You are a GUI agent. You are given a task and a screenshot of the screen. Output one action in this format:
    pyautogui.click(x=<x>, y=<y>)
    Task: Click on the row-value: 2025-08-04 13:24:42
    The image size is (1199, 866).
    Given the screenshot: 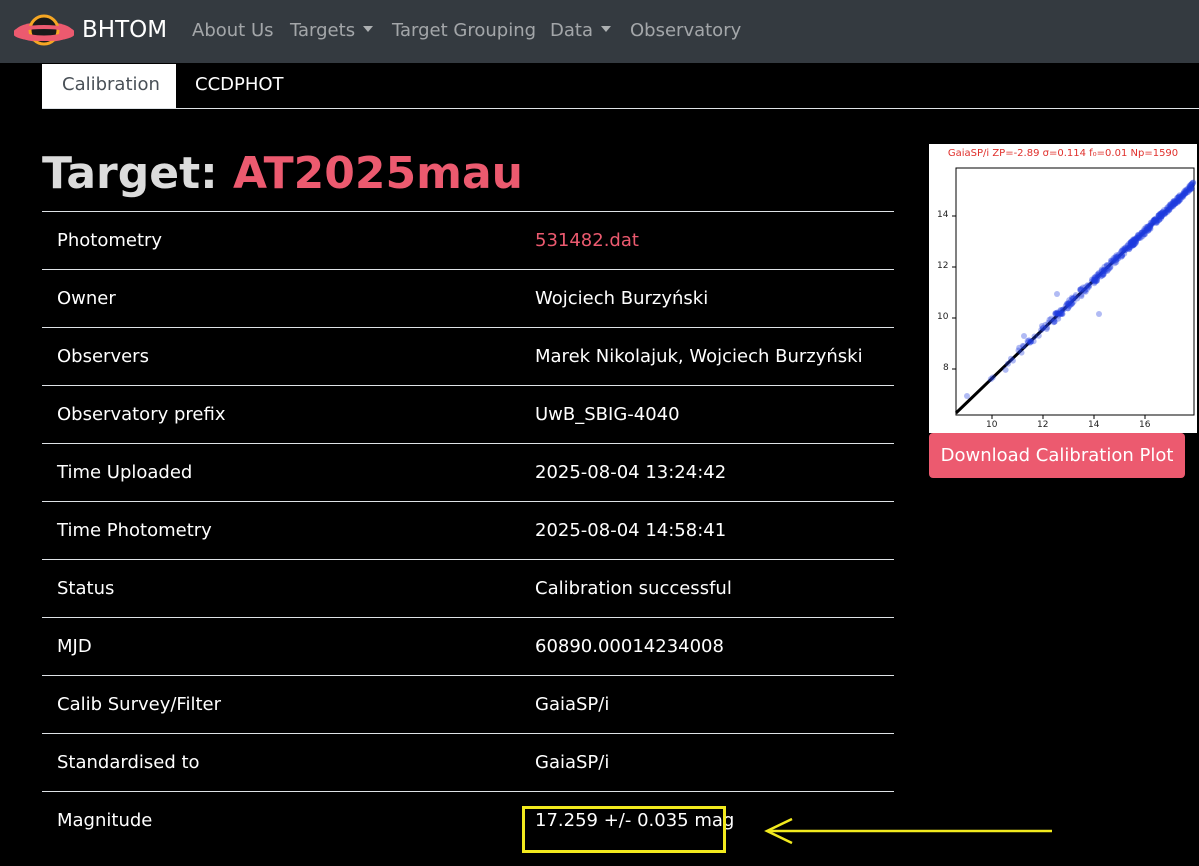 What is the action you would take?
    pyautogui.click(x=707, y=472)
    